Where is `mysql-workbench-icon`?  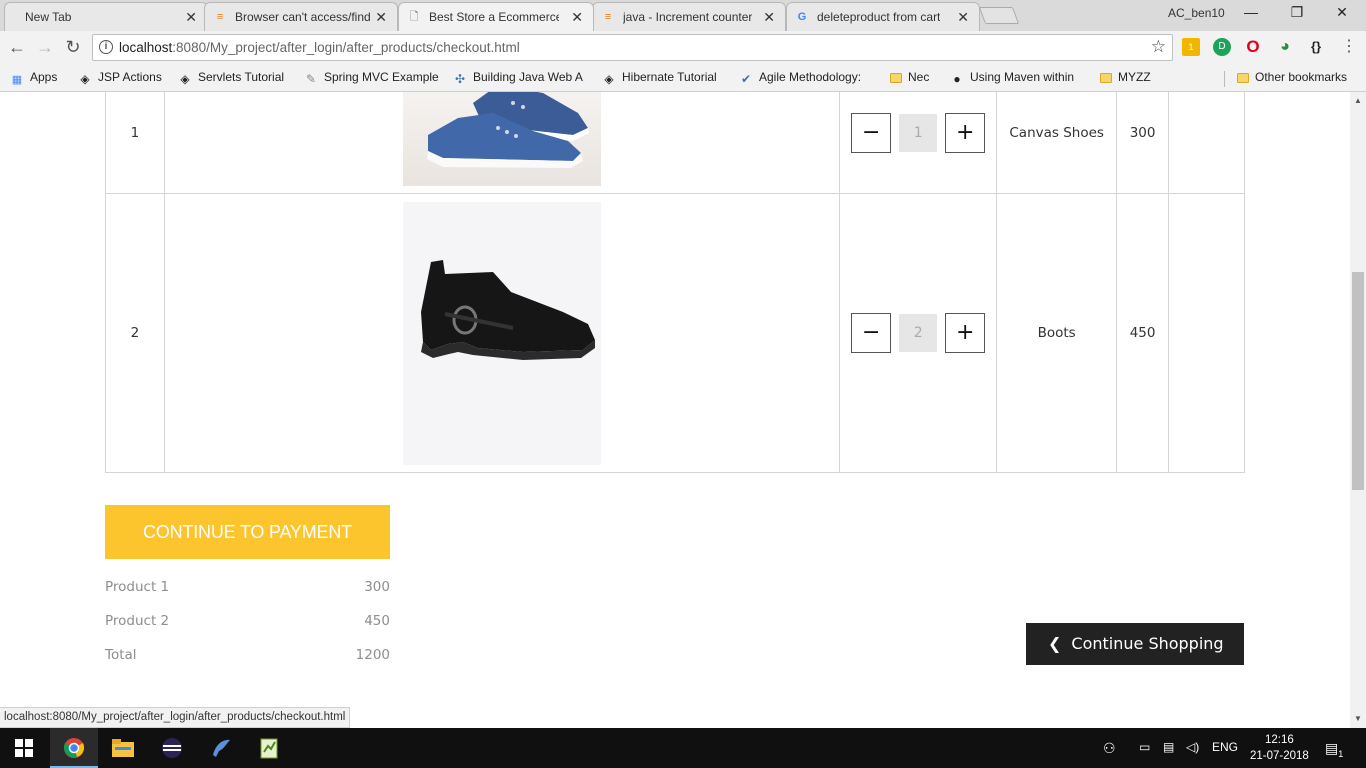
mysql-workbench-icon is located at coordinates (221, 748).